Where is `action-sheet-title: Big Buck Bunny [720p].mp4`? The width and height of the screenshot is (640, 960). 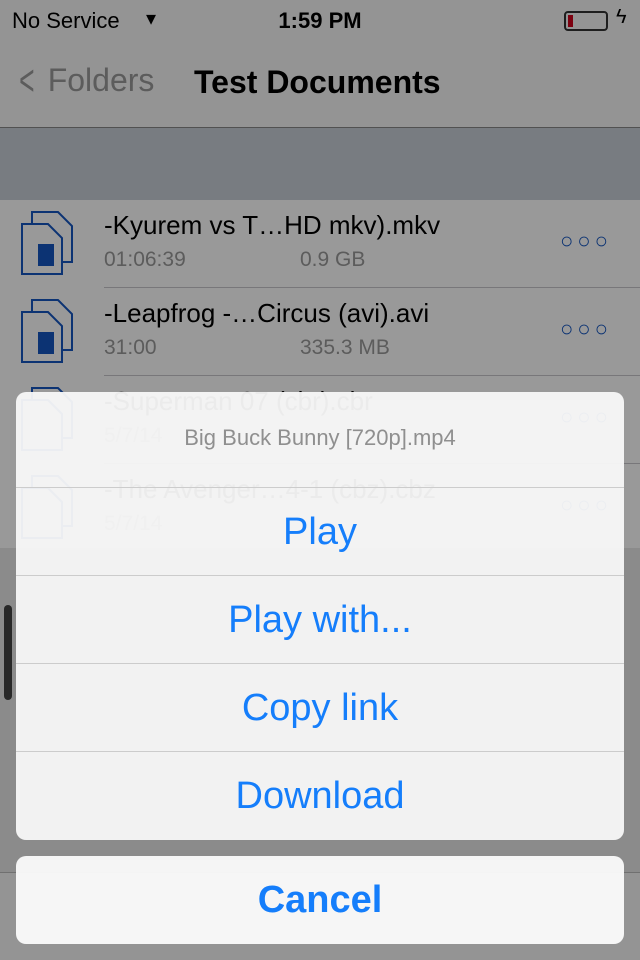 action-sheet-title: Big Buck Bunny [720p].mp4 is located at coordinates (320, 440).